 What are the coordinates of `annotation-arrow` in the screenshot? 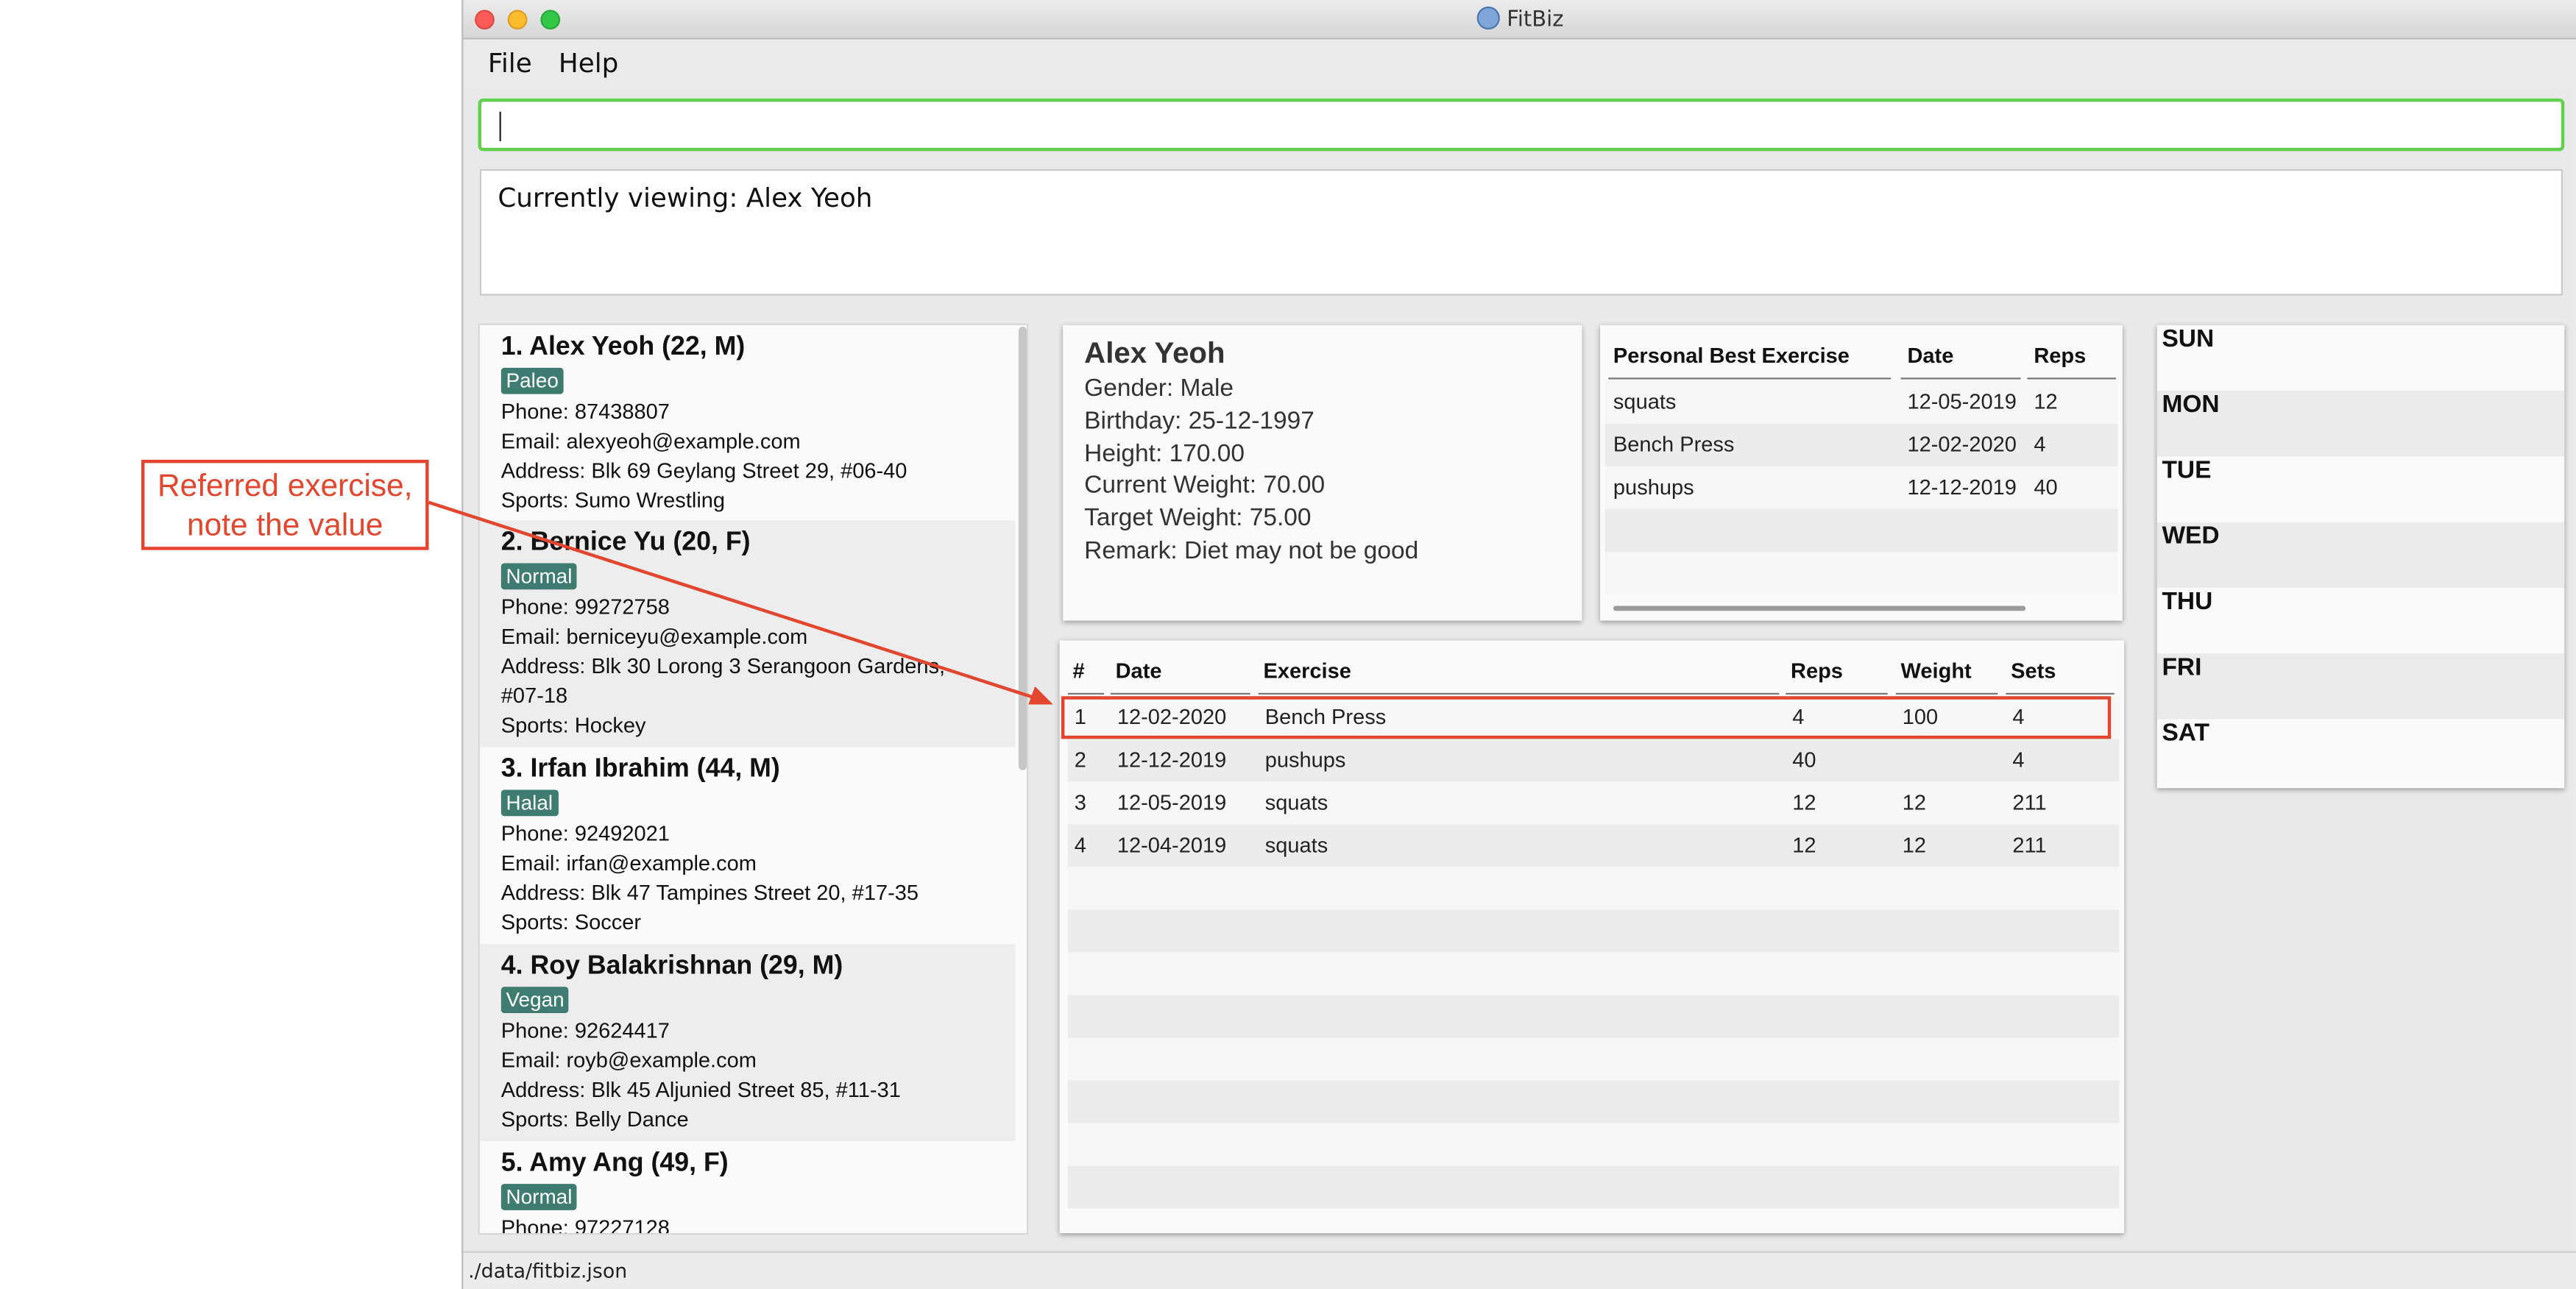 It's located at (740, 602).